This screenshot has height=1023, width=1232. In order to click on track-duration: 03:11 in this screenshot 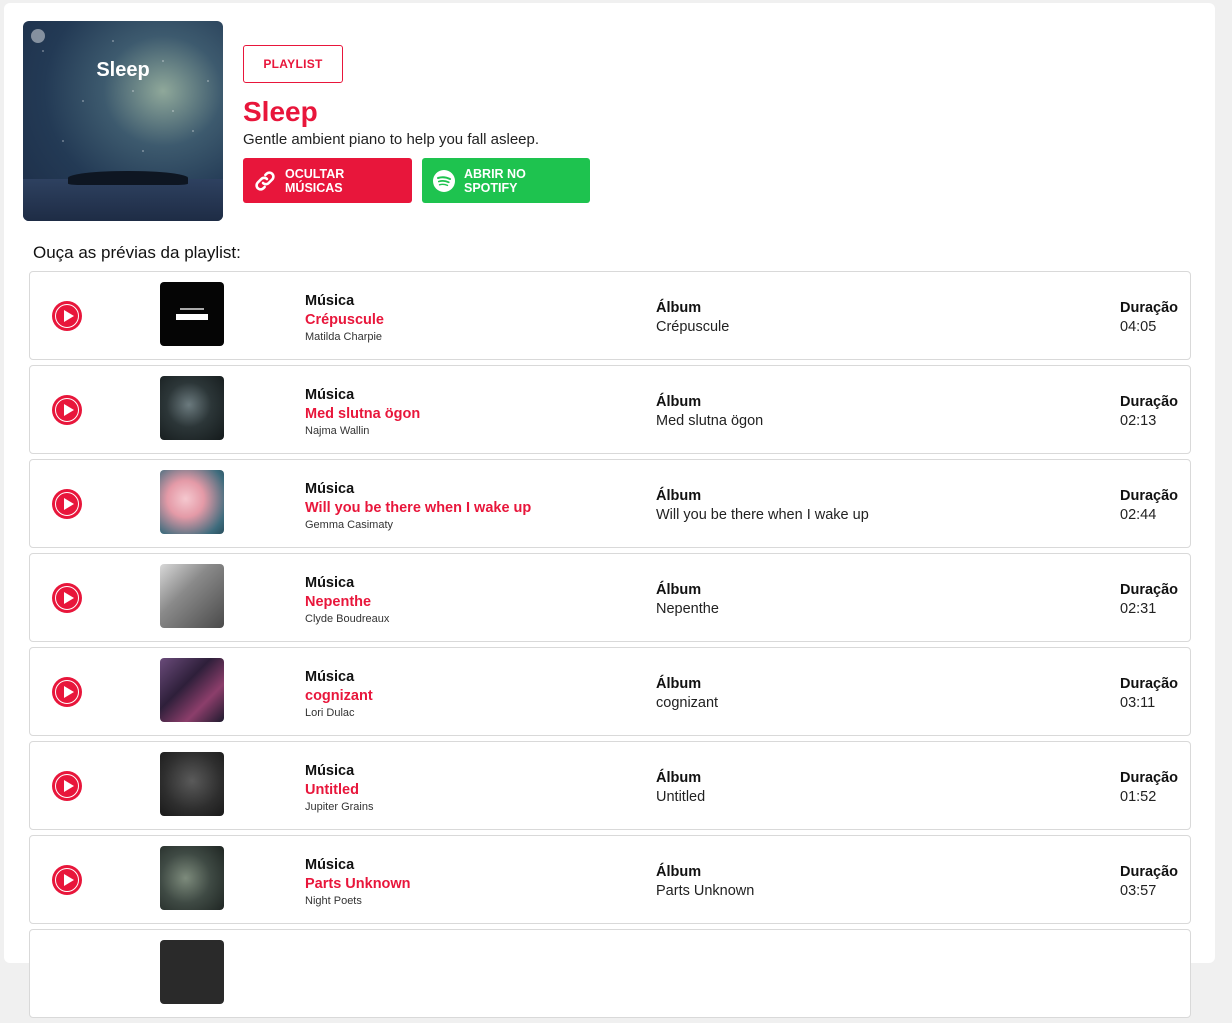, I will do `click(1138, 703)`.